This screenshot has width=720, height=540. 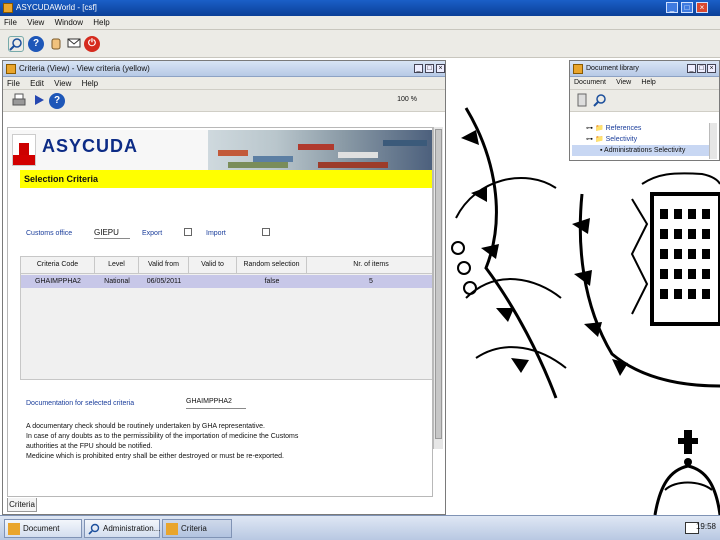 What do you see at coordinates (418, 68) in the screenshot?
I see `window-minimize-button: _` at bounding box center [418, 68].